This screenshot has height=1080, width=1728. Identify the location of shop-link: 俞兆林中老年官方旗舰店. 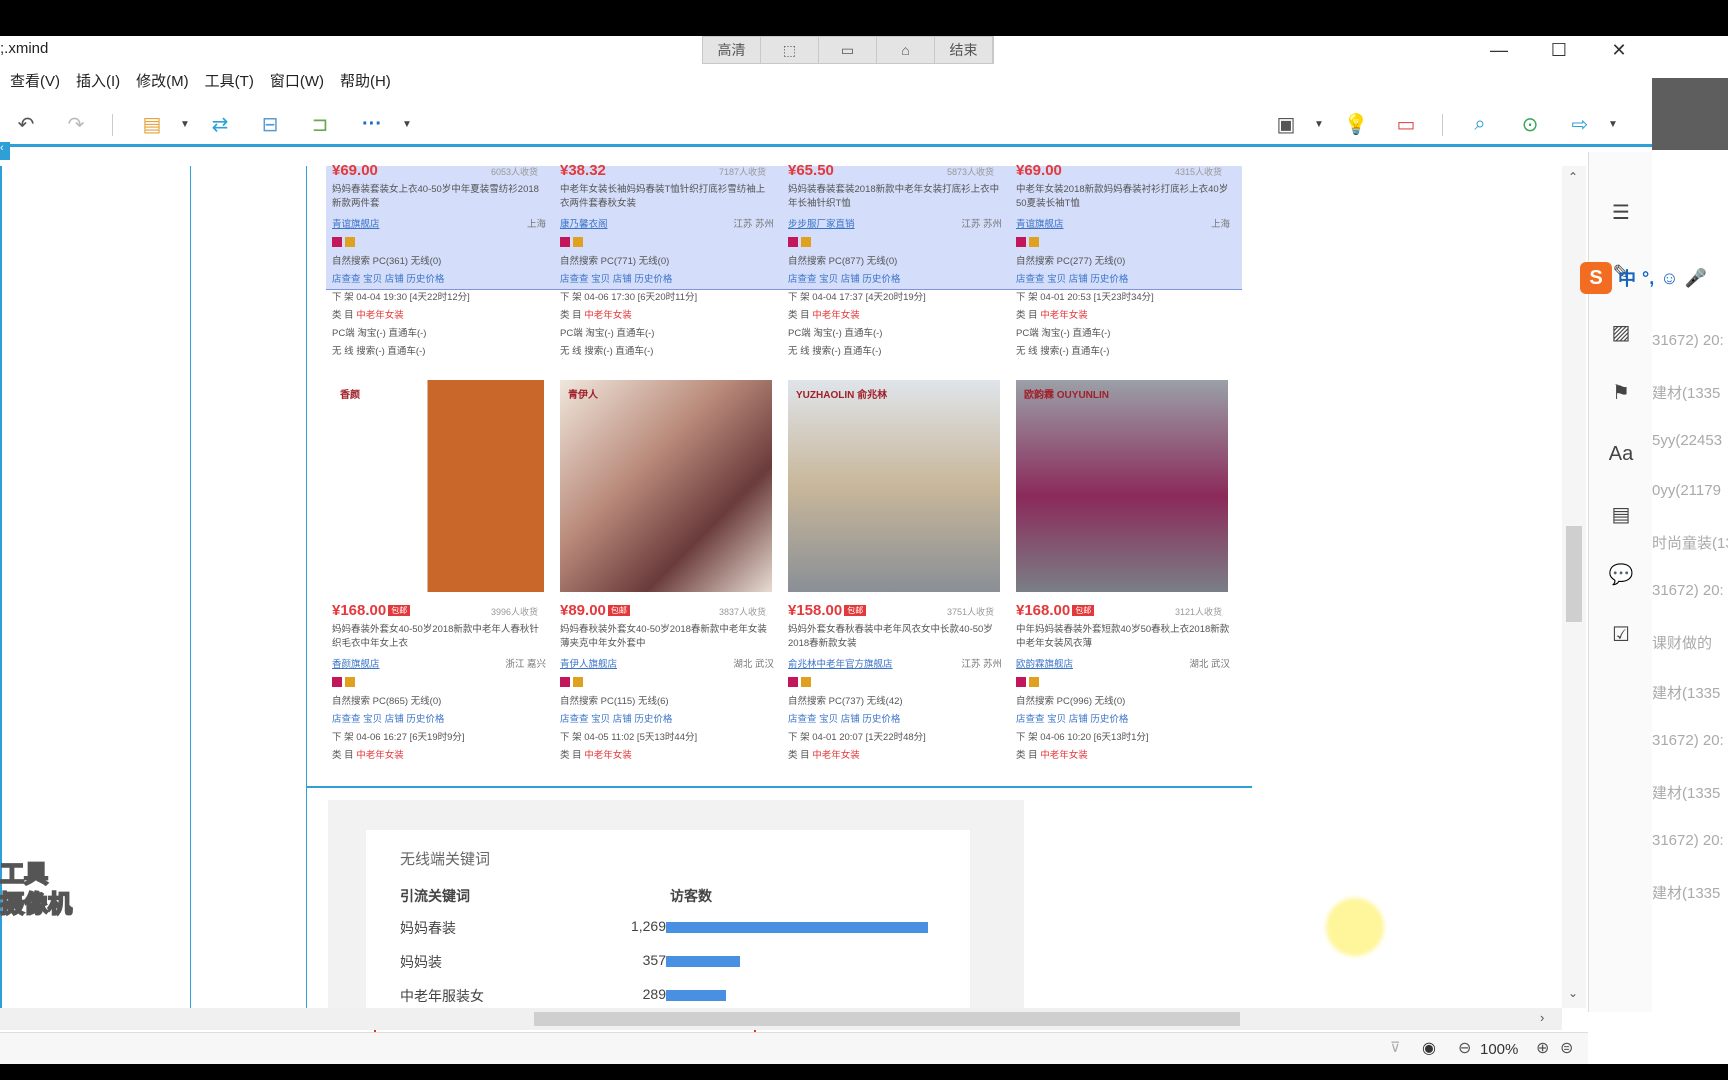
(840, 663).